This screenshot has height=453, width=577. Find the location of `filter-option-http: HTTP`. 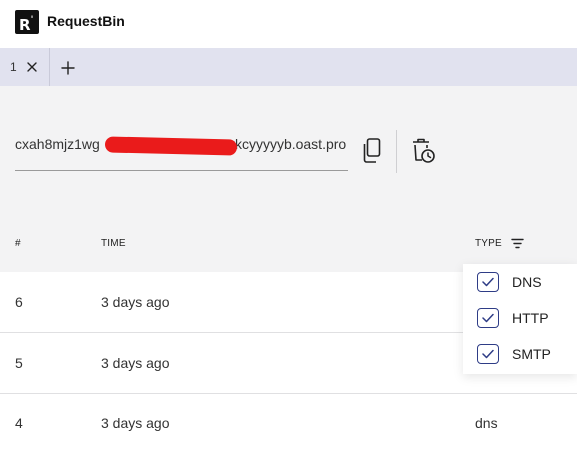

filter-option-http: HTTP is located at coordinates (522, 319).